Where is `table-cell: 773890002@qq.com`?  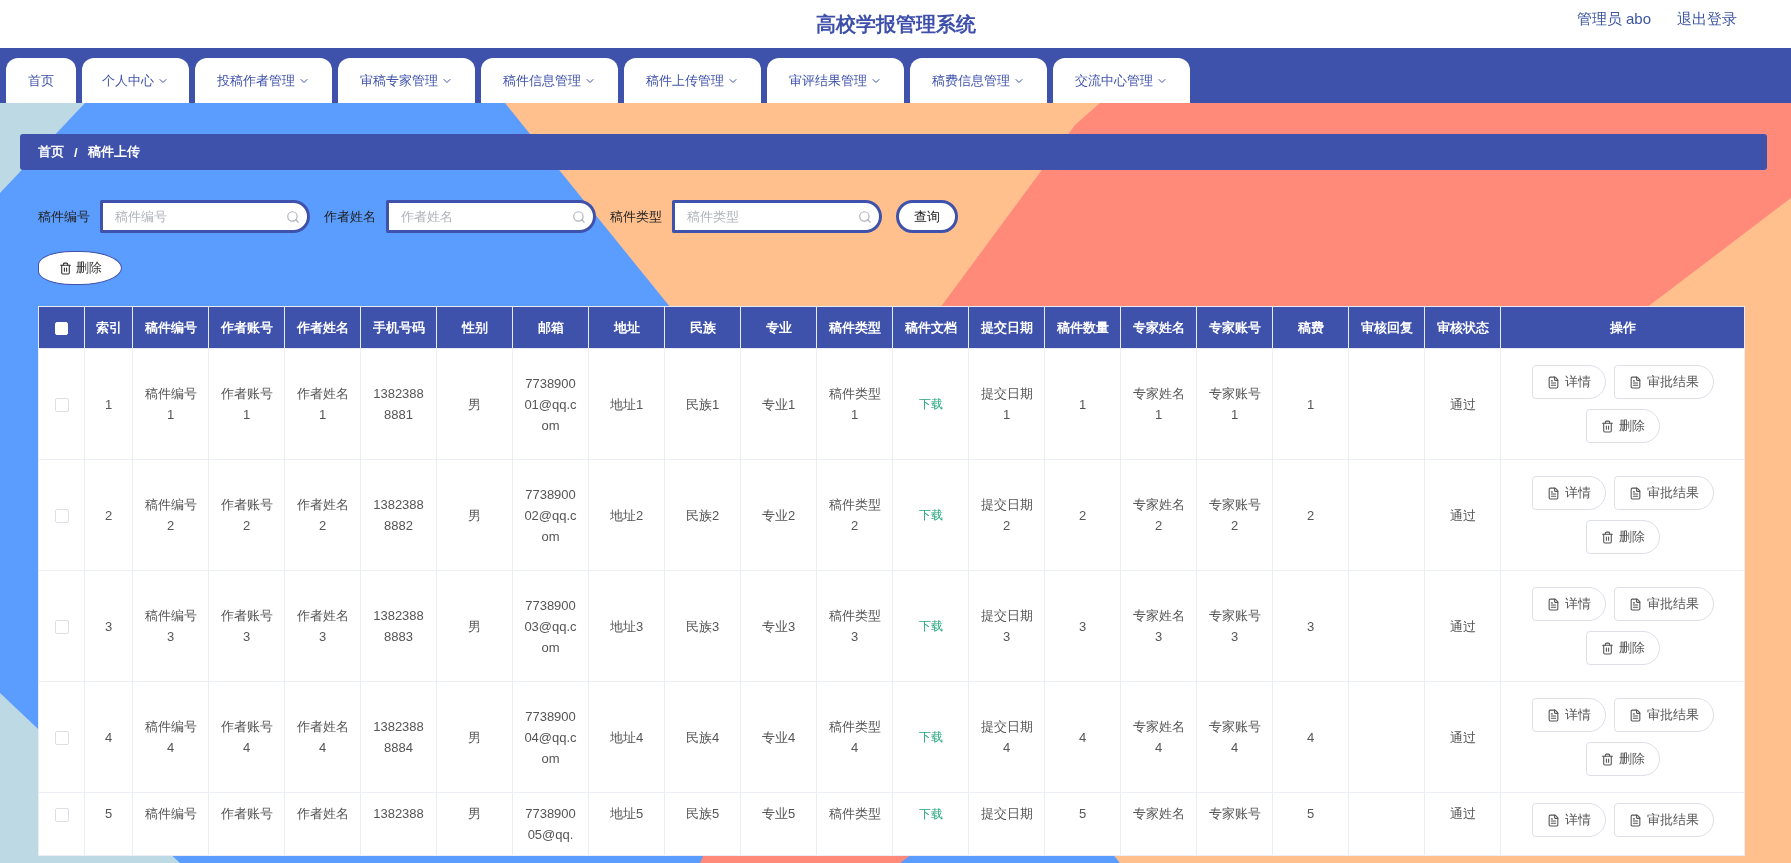 table-cell: 773890002@qq.com is located at coordinates (550, 515).